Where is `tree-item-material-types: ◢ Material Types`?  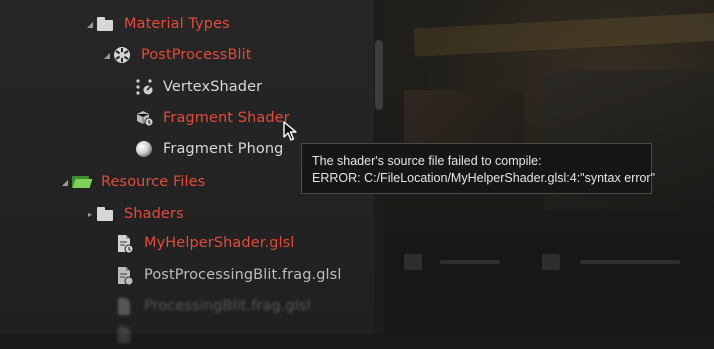 tree-item-material-types: ◢ Material Types is located at coordinates (157, 24).